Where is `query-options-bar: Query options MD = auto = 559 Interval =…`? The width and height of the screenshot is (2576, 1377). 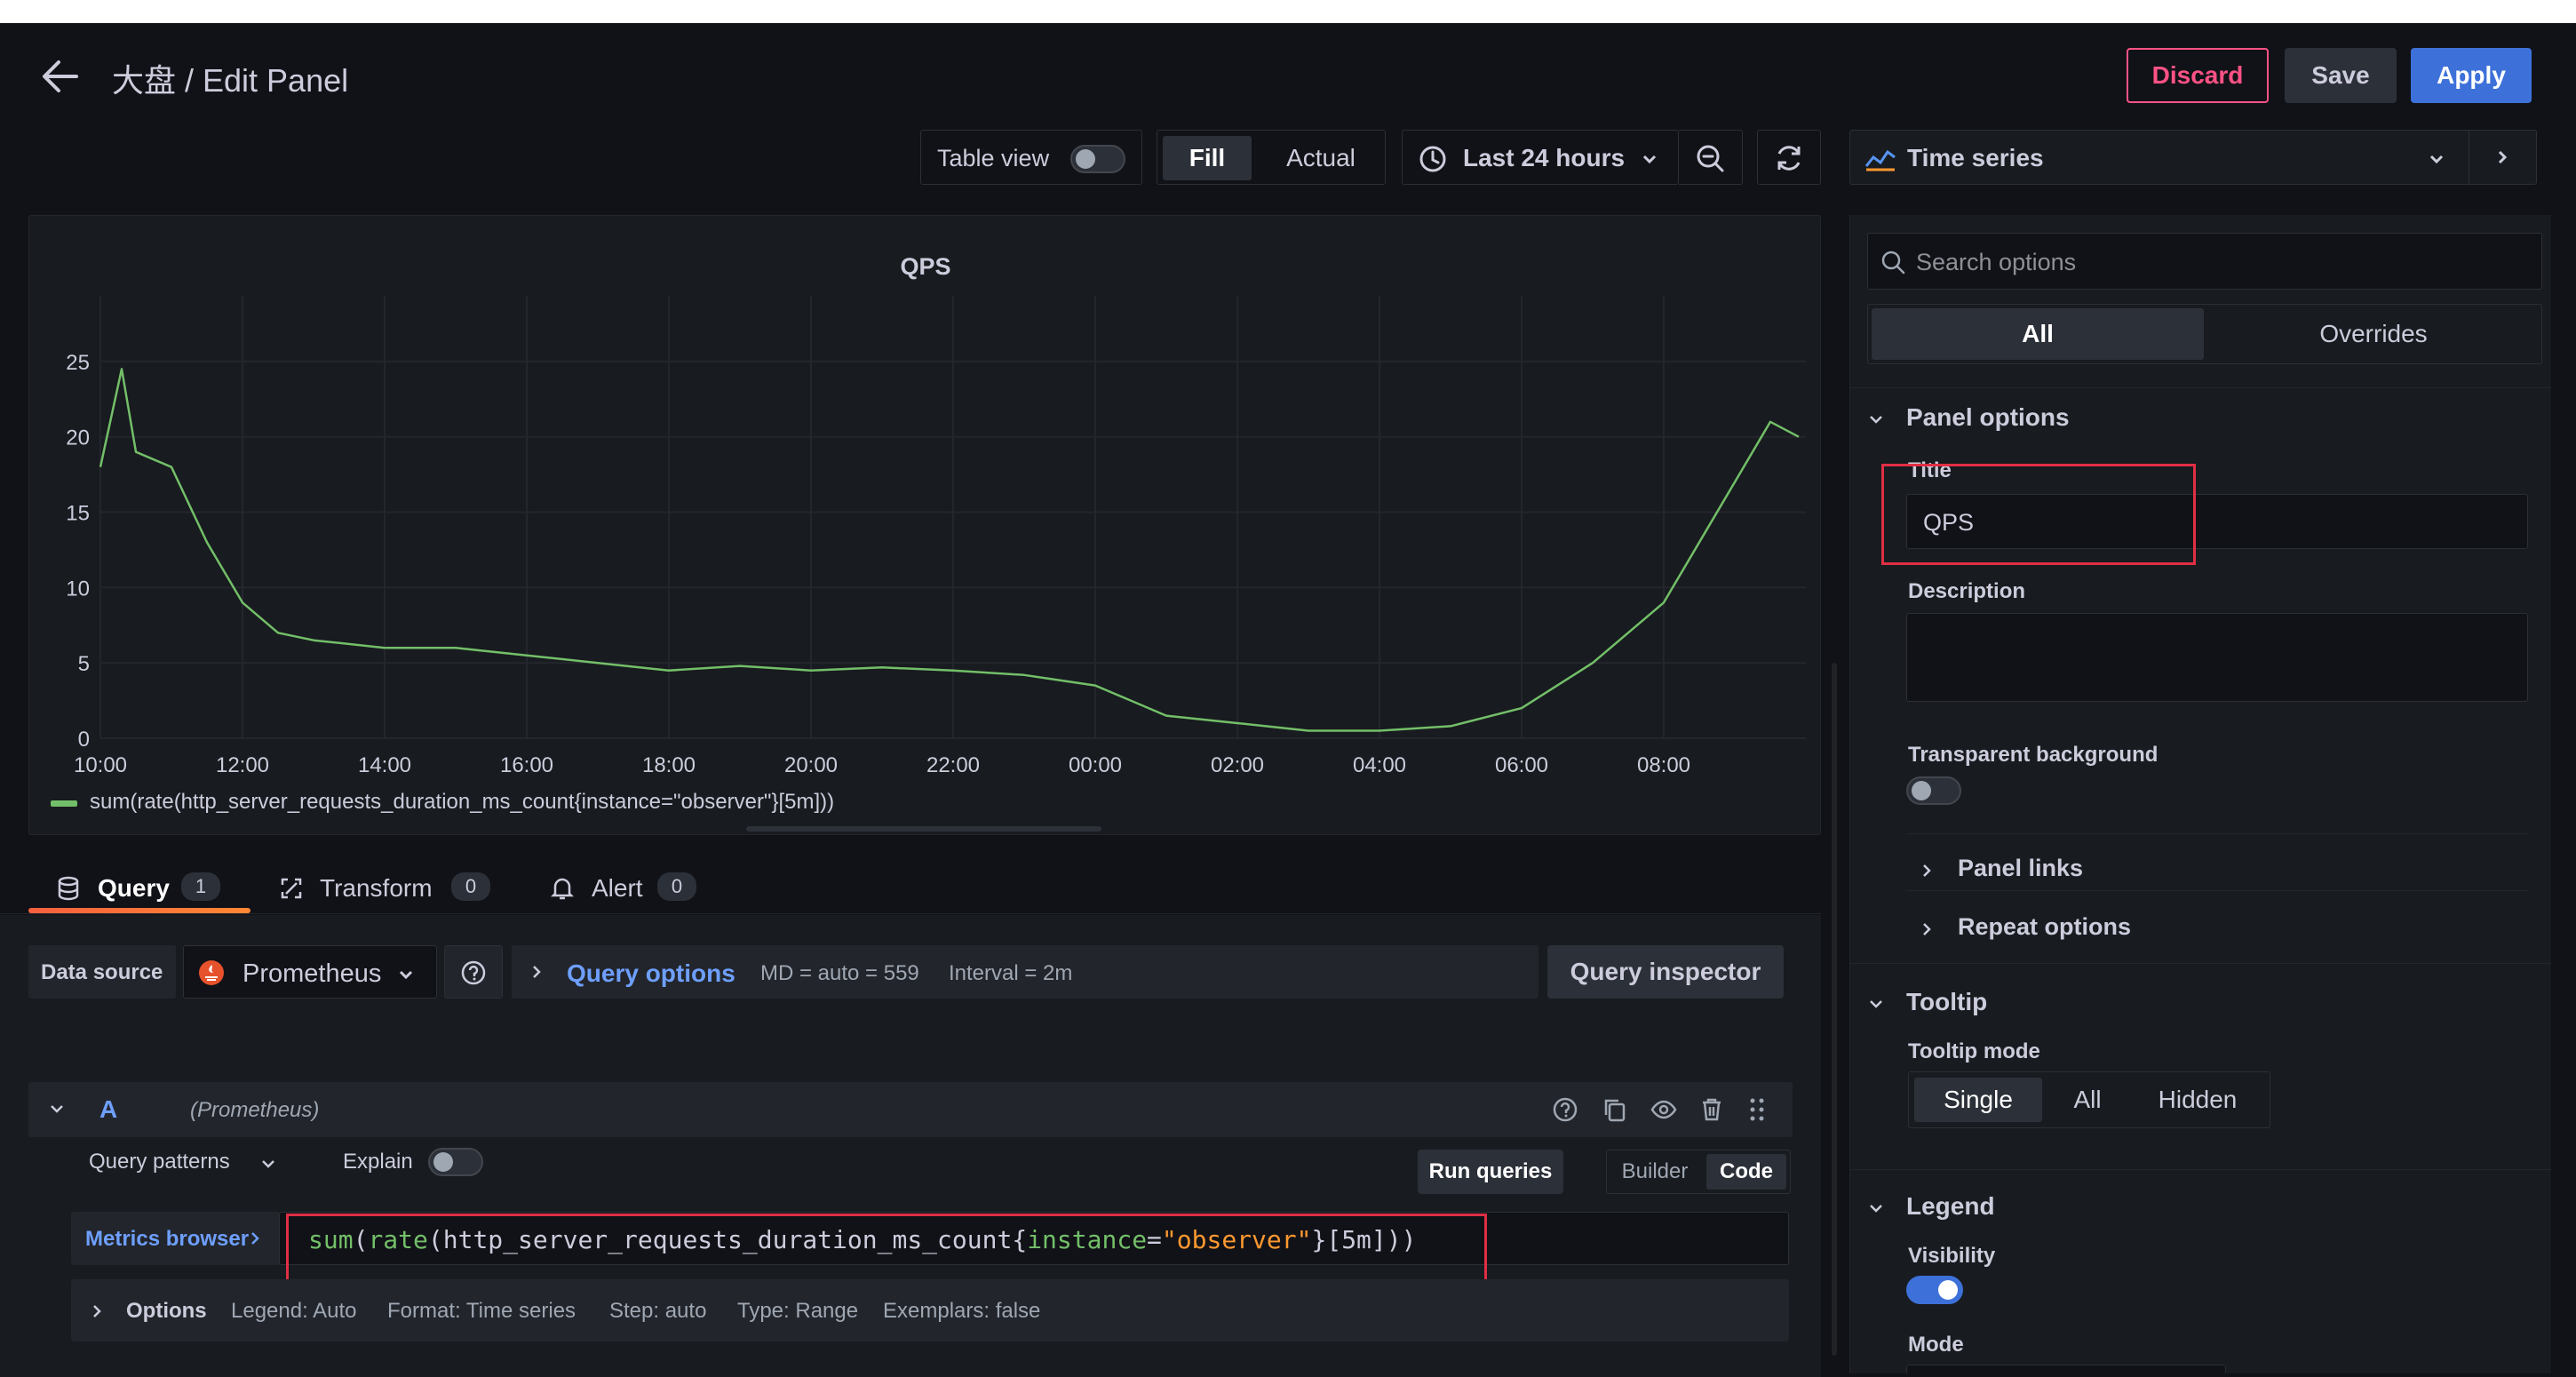 query-options-bar: Query options MD = auto = 559 Interval =… is located at coordinates (1025, 972).